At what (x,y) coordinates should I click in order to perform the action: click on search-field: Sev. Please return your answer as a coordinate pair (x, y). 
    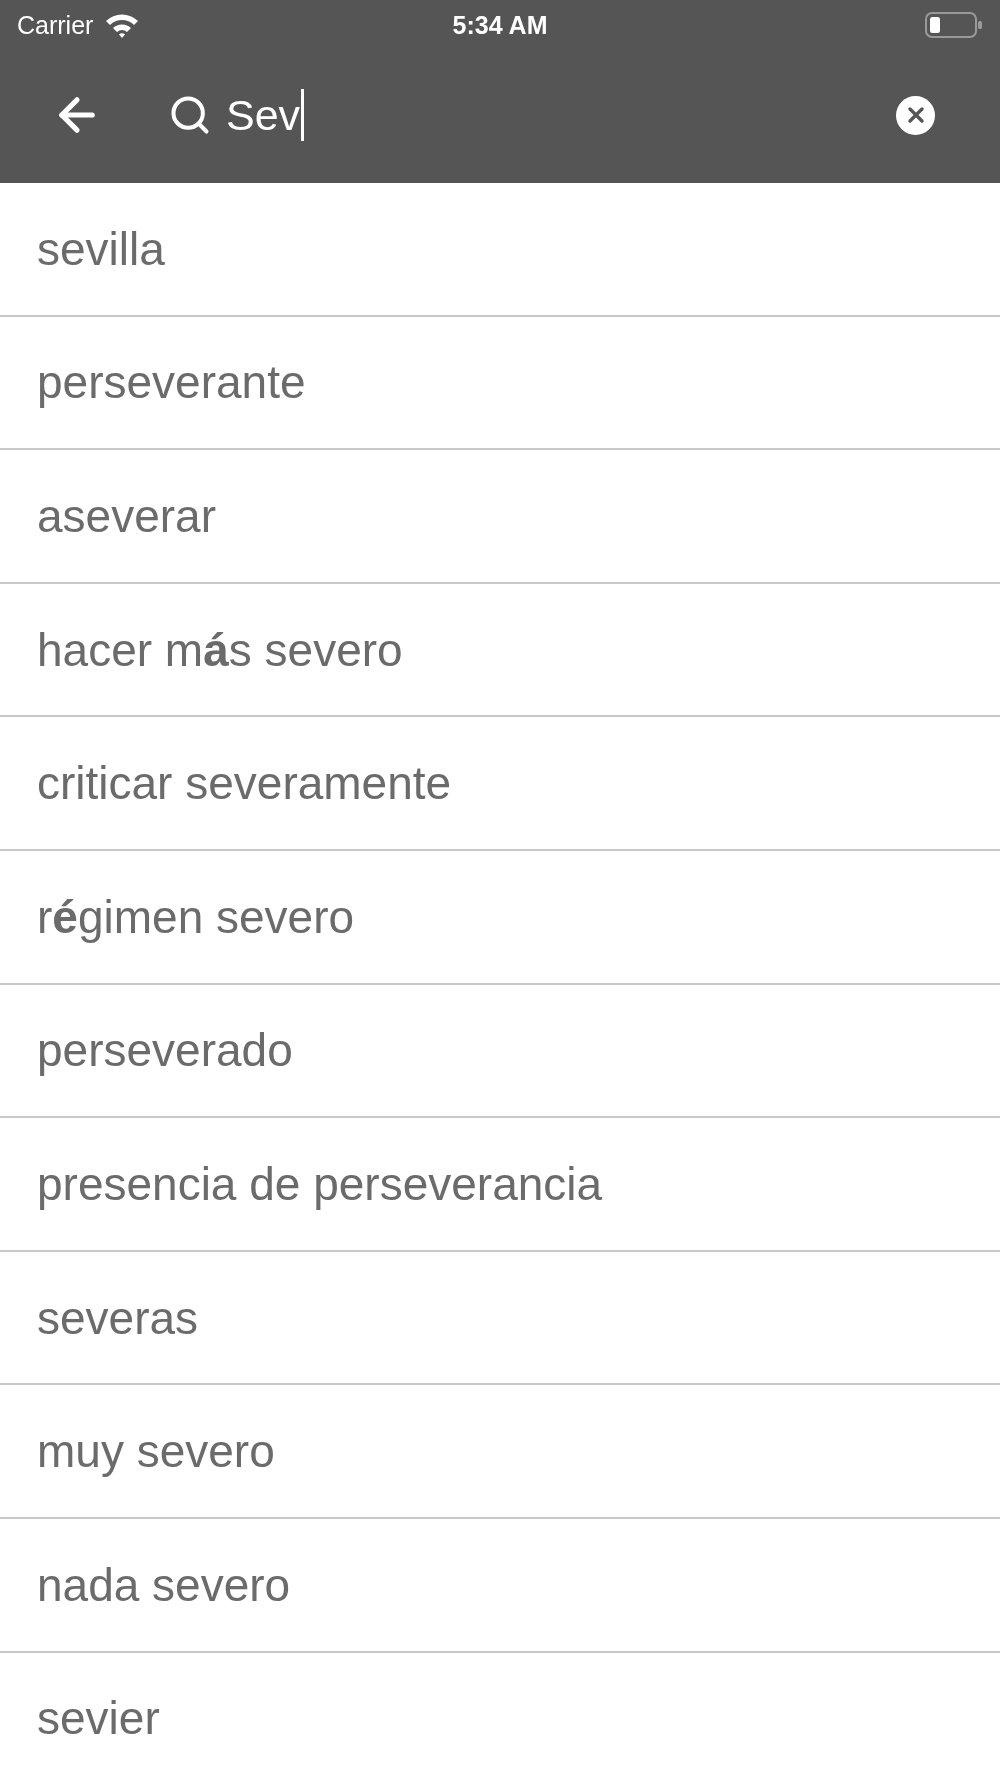
    Looking at the image, I should click on (532, 115).